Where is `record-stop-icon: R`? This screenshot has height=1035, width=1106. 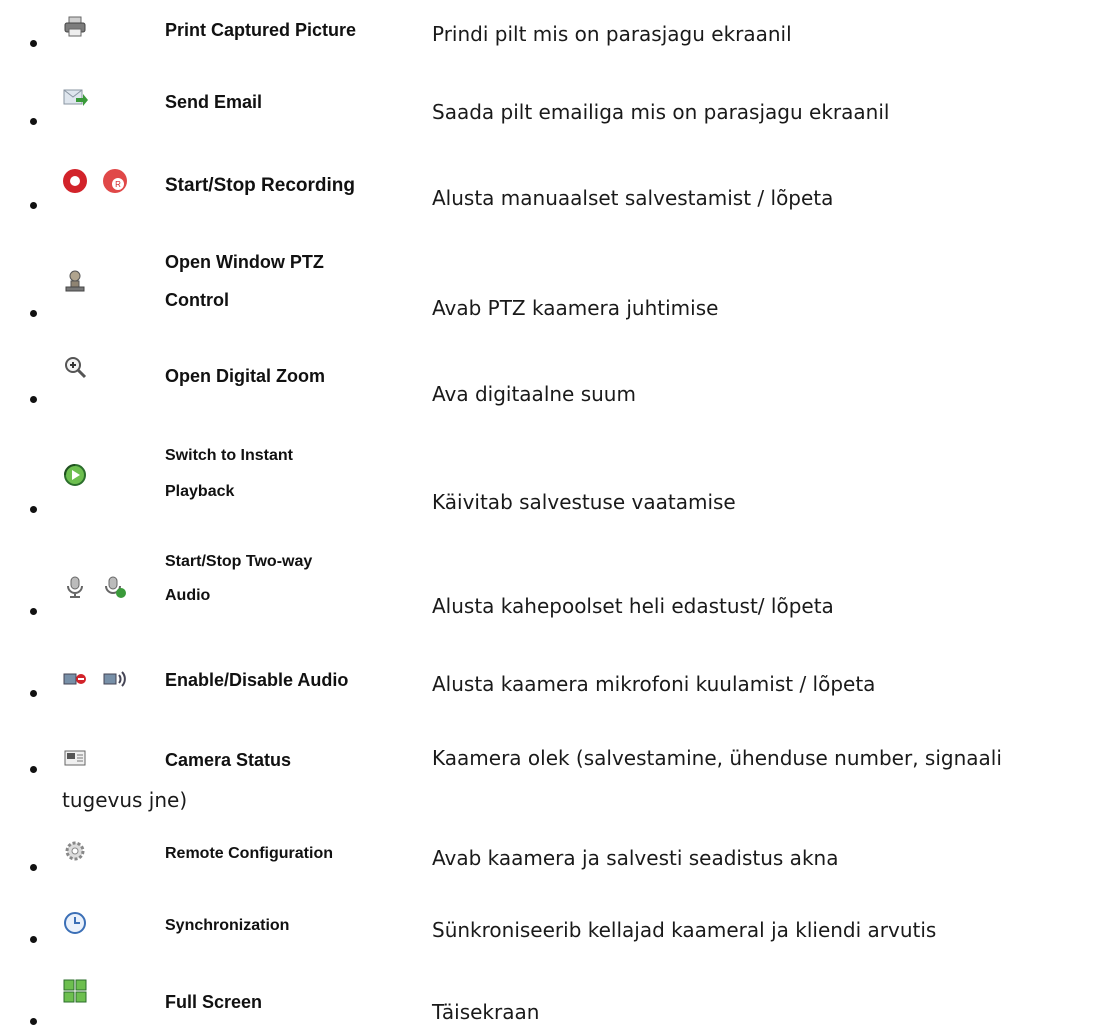
record-stop-icon: R is located at coordinates (115, 181).